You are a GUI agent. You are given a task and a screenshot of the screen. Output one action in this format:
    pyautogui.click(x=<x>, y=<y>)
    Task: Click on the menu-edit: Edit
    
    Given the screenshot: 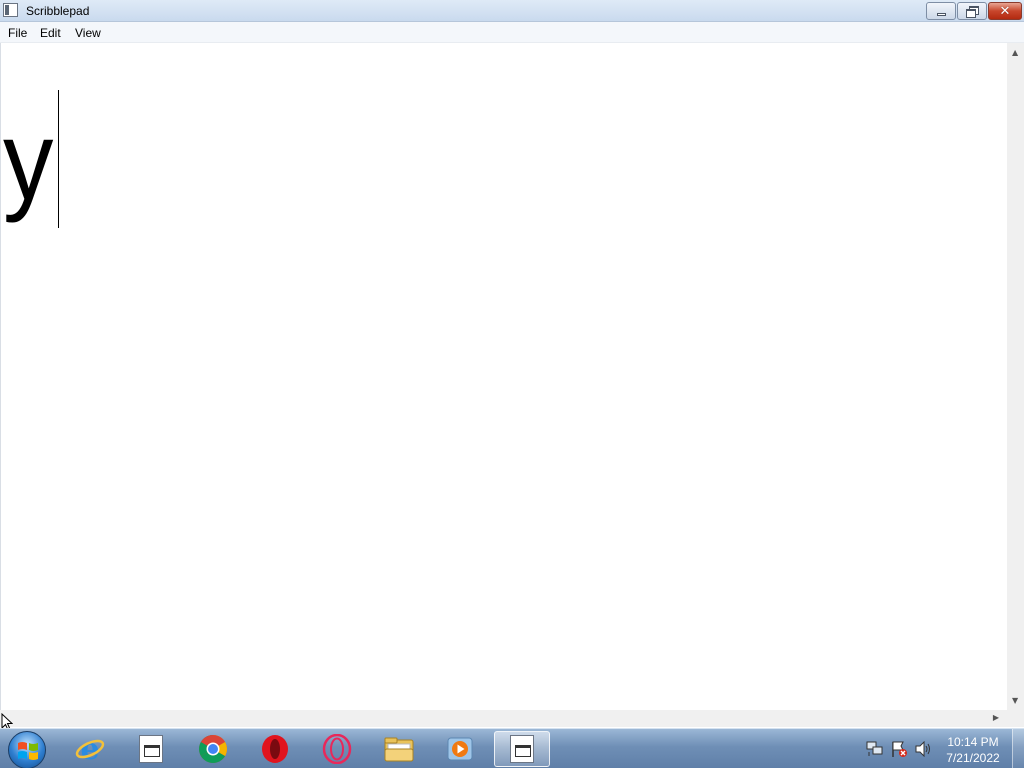 What is the action you would take?
    pyautogui.click(x=50, y=33)
    